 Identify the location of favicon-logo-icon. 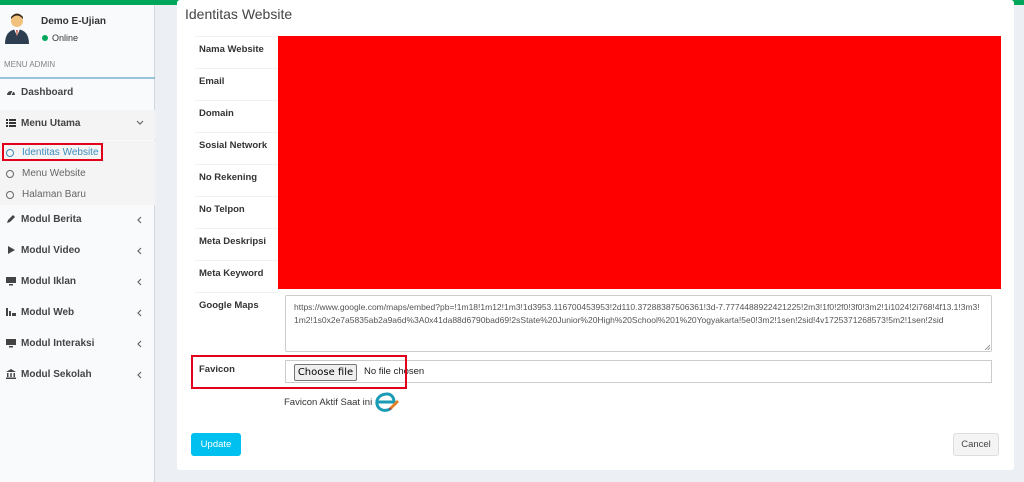
(387, 402).